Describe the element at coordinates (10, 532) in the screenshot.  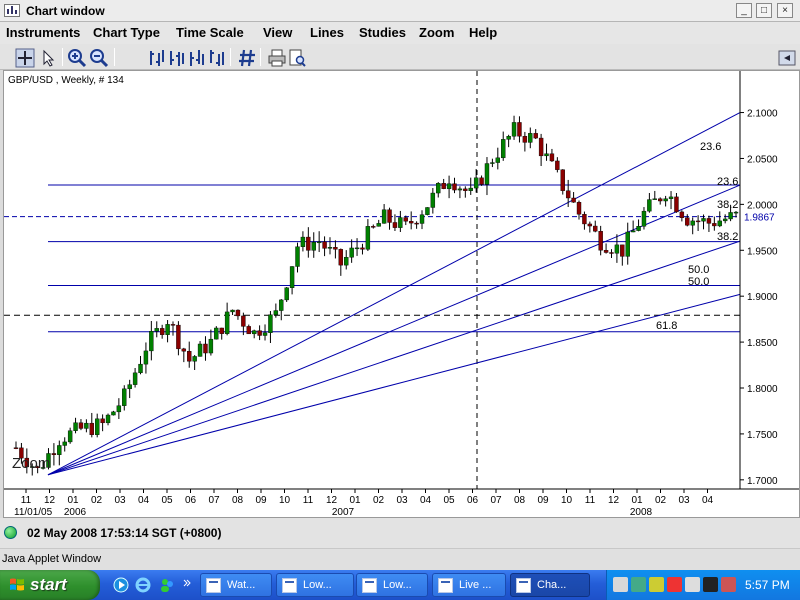
I see `connection-status-icon` at that location.